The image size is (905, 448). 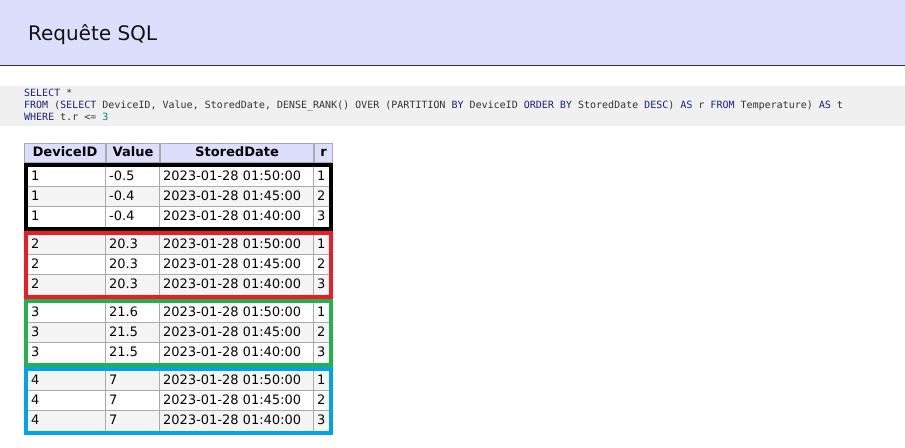 I want to click on sql-line: SELECT *, so click(x=49, y=94).